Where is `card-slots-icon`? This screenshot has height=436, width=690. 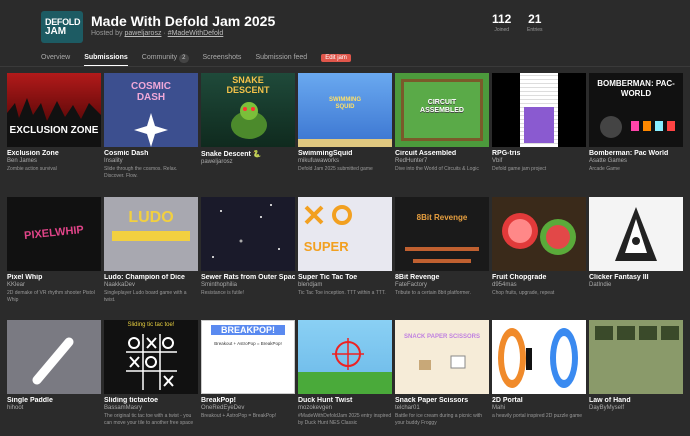 card-slots-icon is located at coordinates (637, 333).